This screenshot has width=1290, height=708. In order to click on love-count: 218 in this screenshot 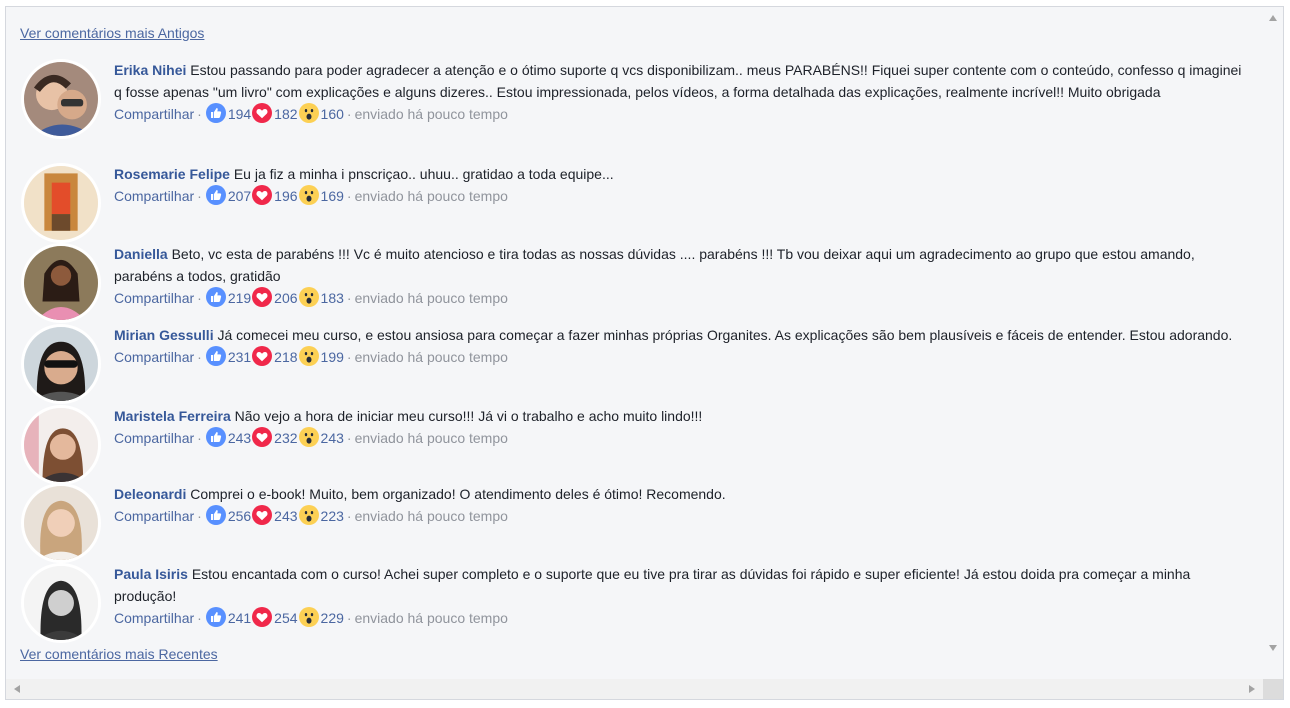, I will do `click(286, 357)`.